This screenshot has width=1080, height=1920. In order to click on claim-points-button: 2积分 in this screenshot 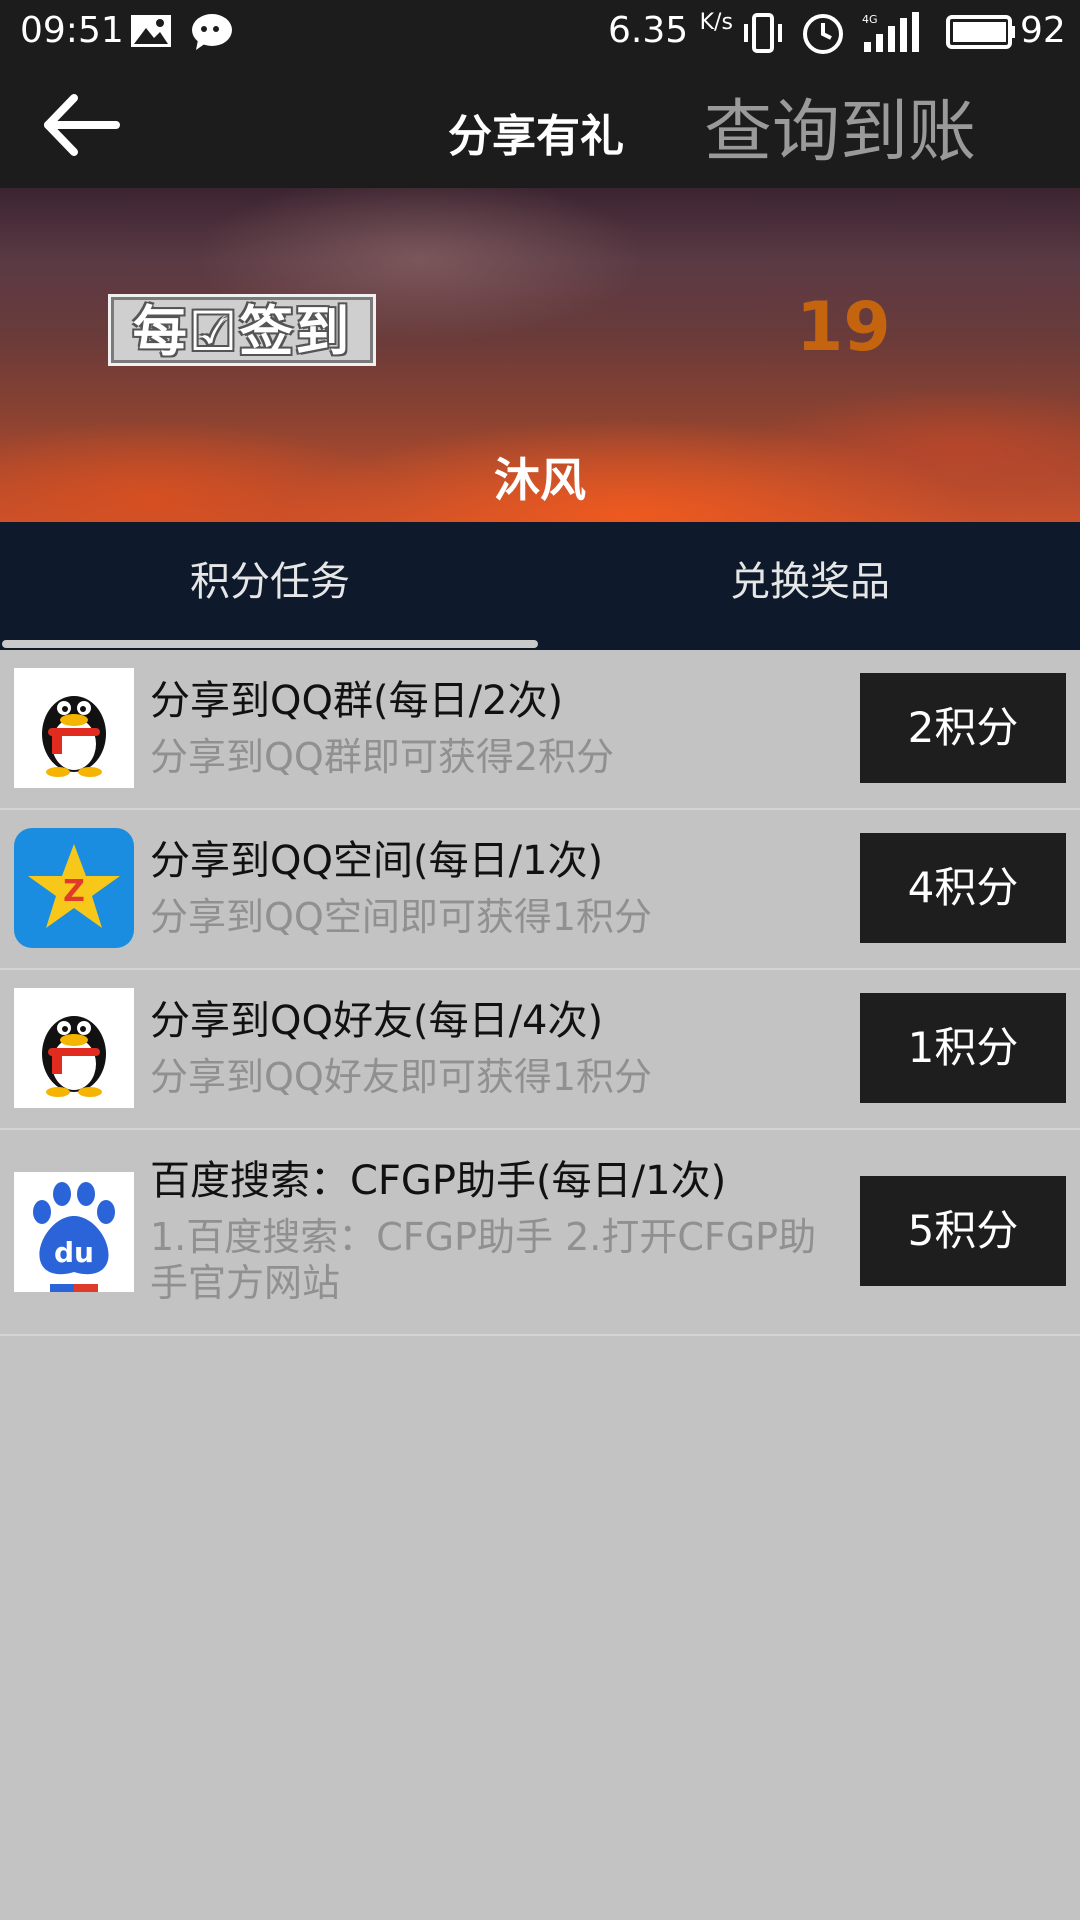, I will do `click(963, 728)`.